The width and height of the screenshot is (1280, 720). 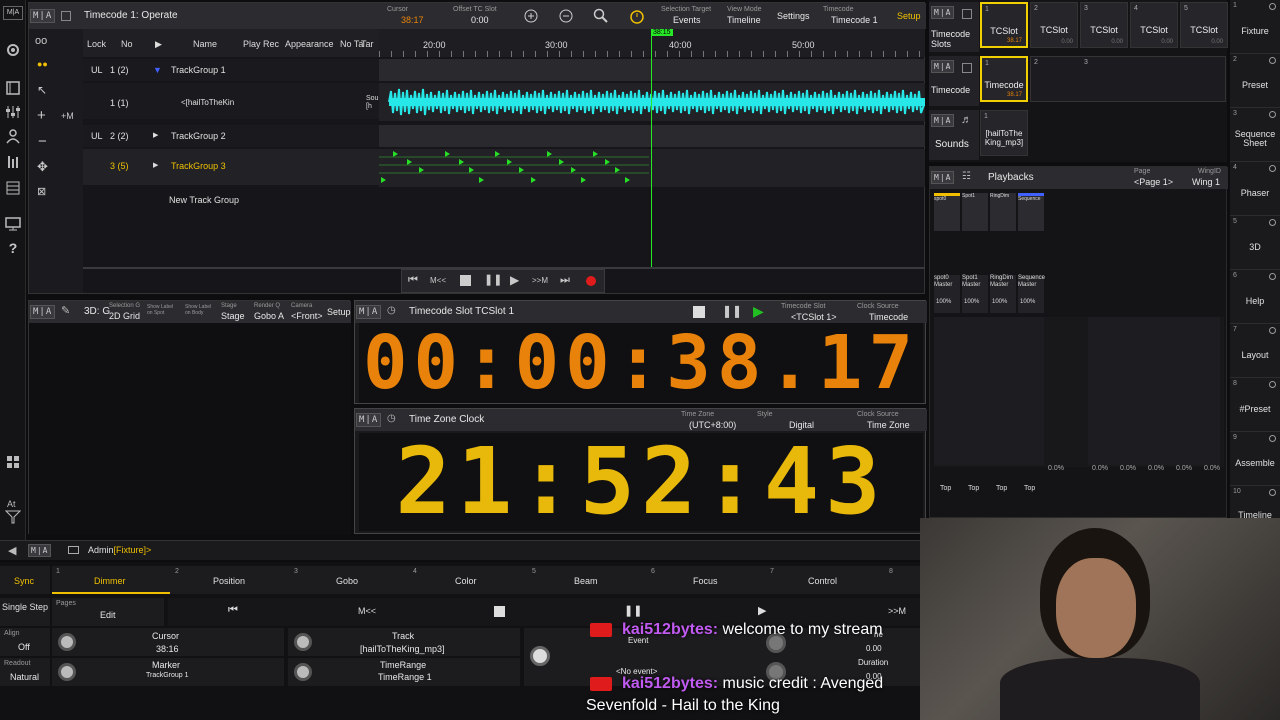 What do you see at coordinates (230, 580) in the screenshot?
I see `tab-position: 2 Position` at bounding box center [230, 580].